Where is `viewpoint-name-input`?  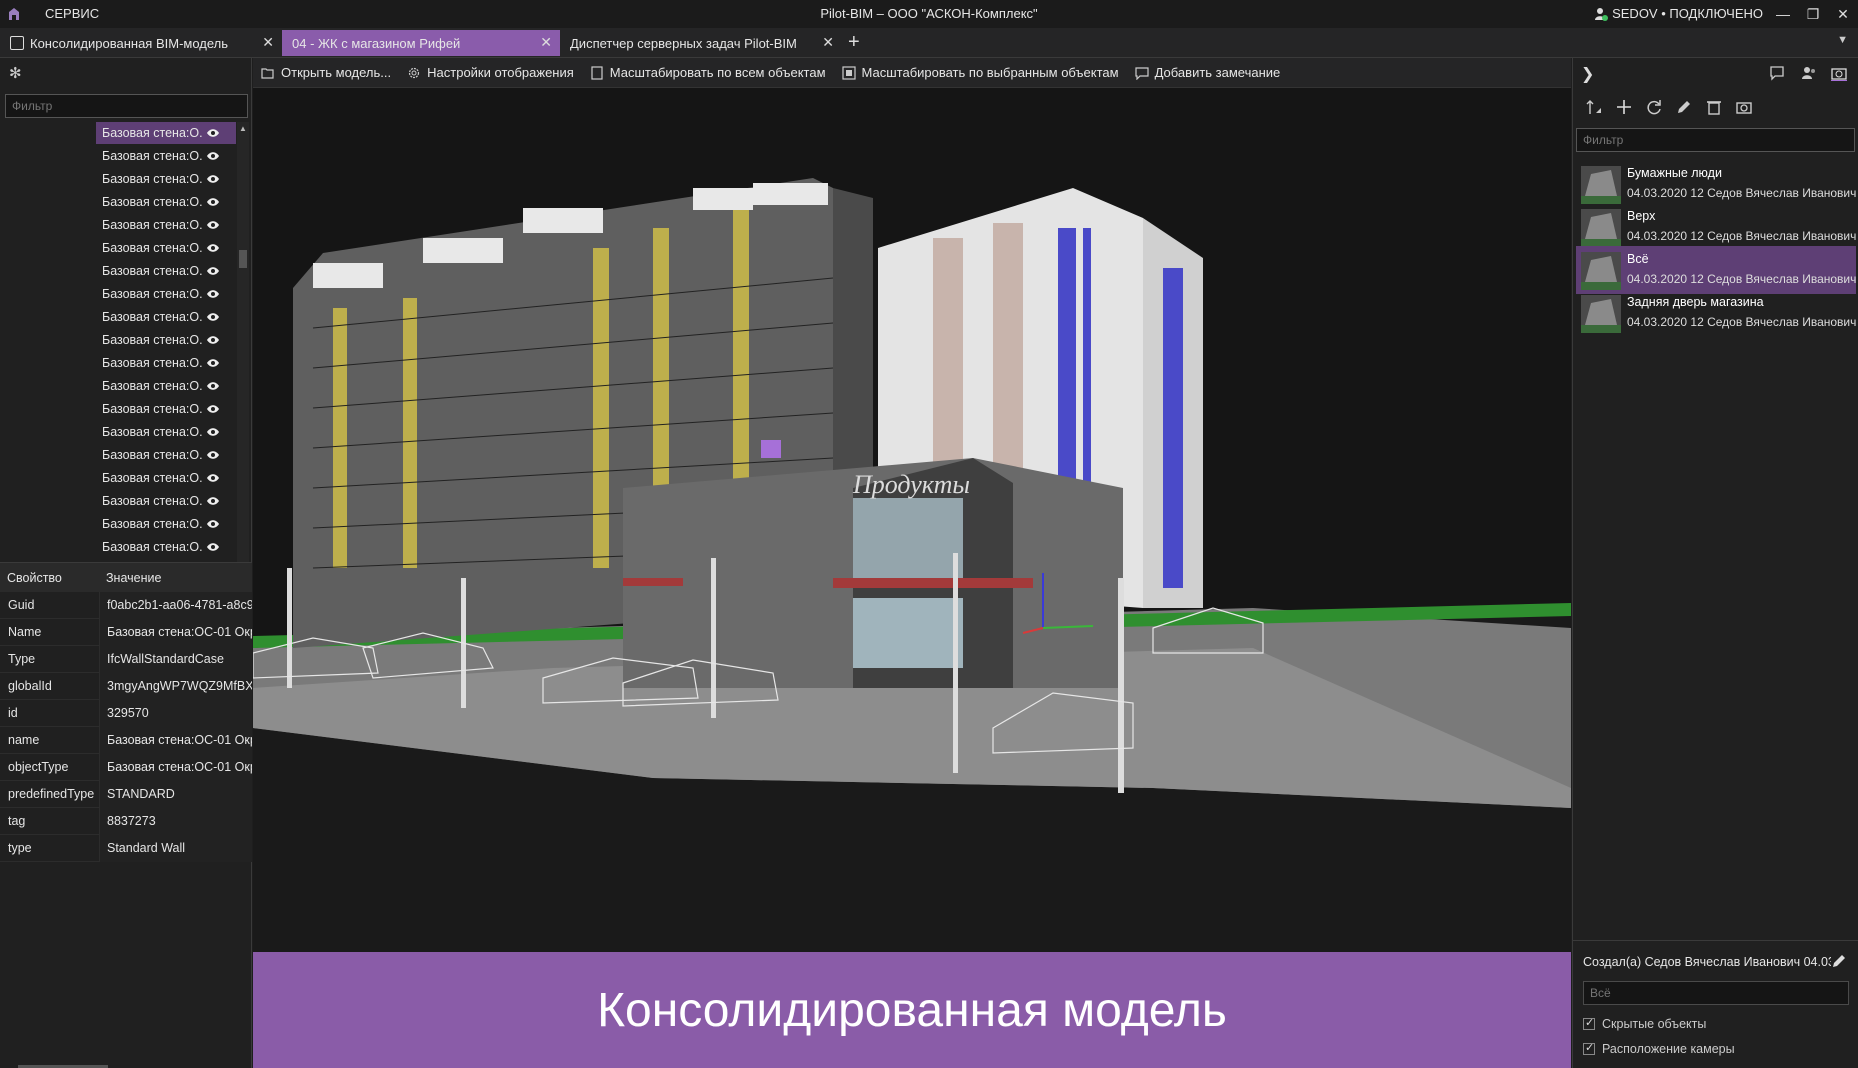 viewpoint-name-input is located at coordinates (1716, 993).